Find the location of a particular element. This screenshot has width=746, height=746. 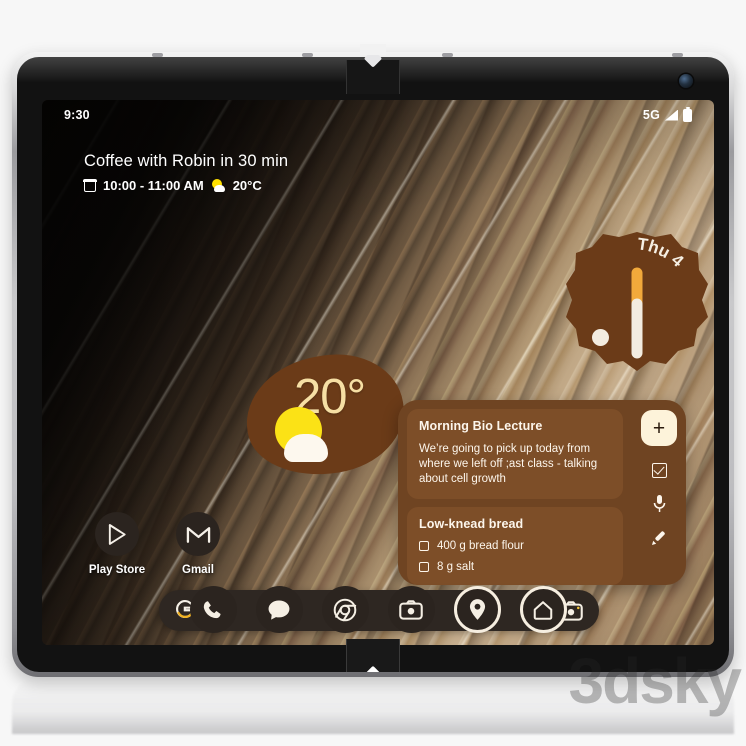

at-a-glance-time: 10:00 - 11:00 AM is located at coordinates (153, 185).